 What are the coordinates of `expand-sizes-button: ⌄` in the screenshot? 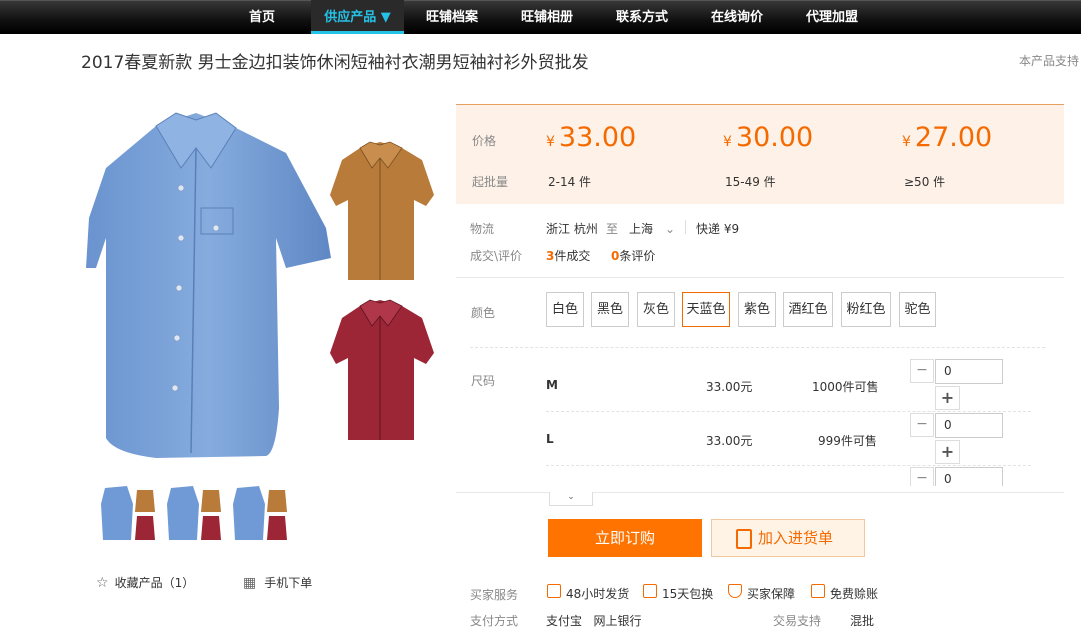 It's located at (571, 499).